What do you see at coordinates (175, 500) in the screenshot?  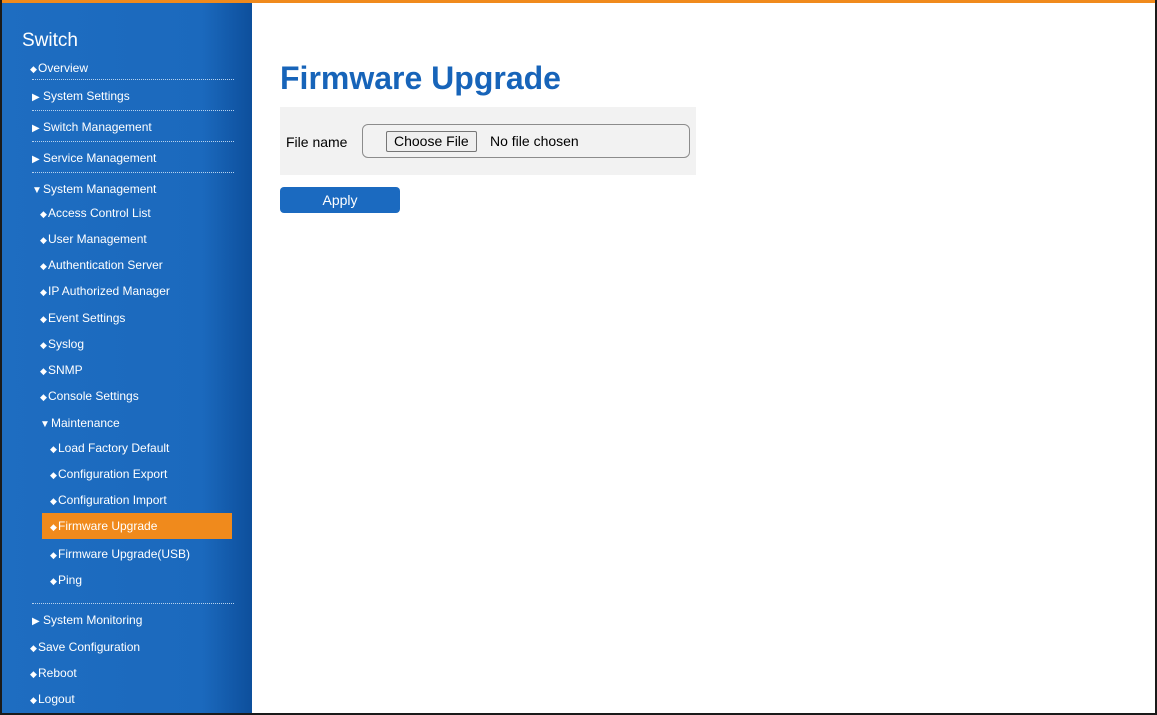 I see `sidebar-item-configuration-import: ◆Configuration Import` at bounding box center [175, 500].